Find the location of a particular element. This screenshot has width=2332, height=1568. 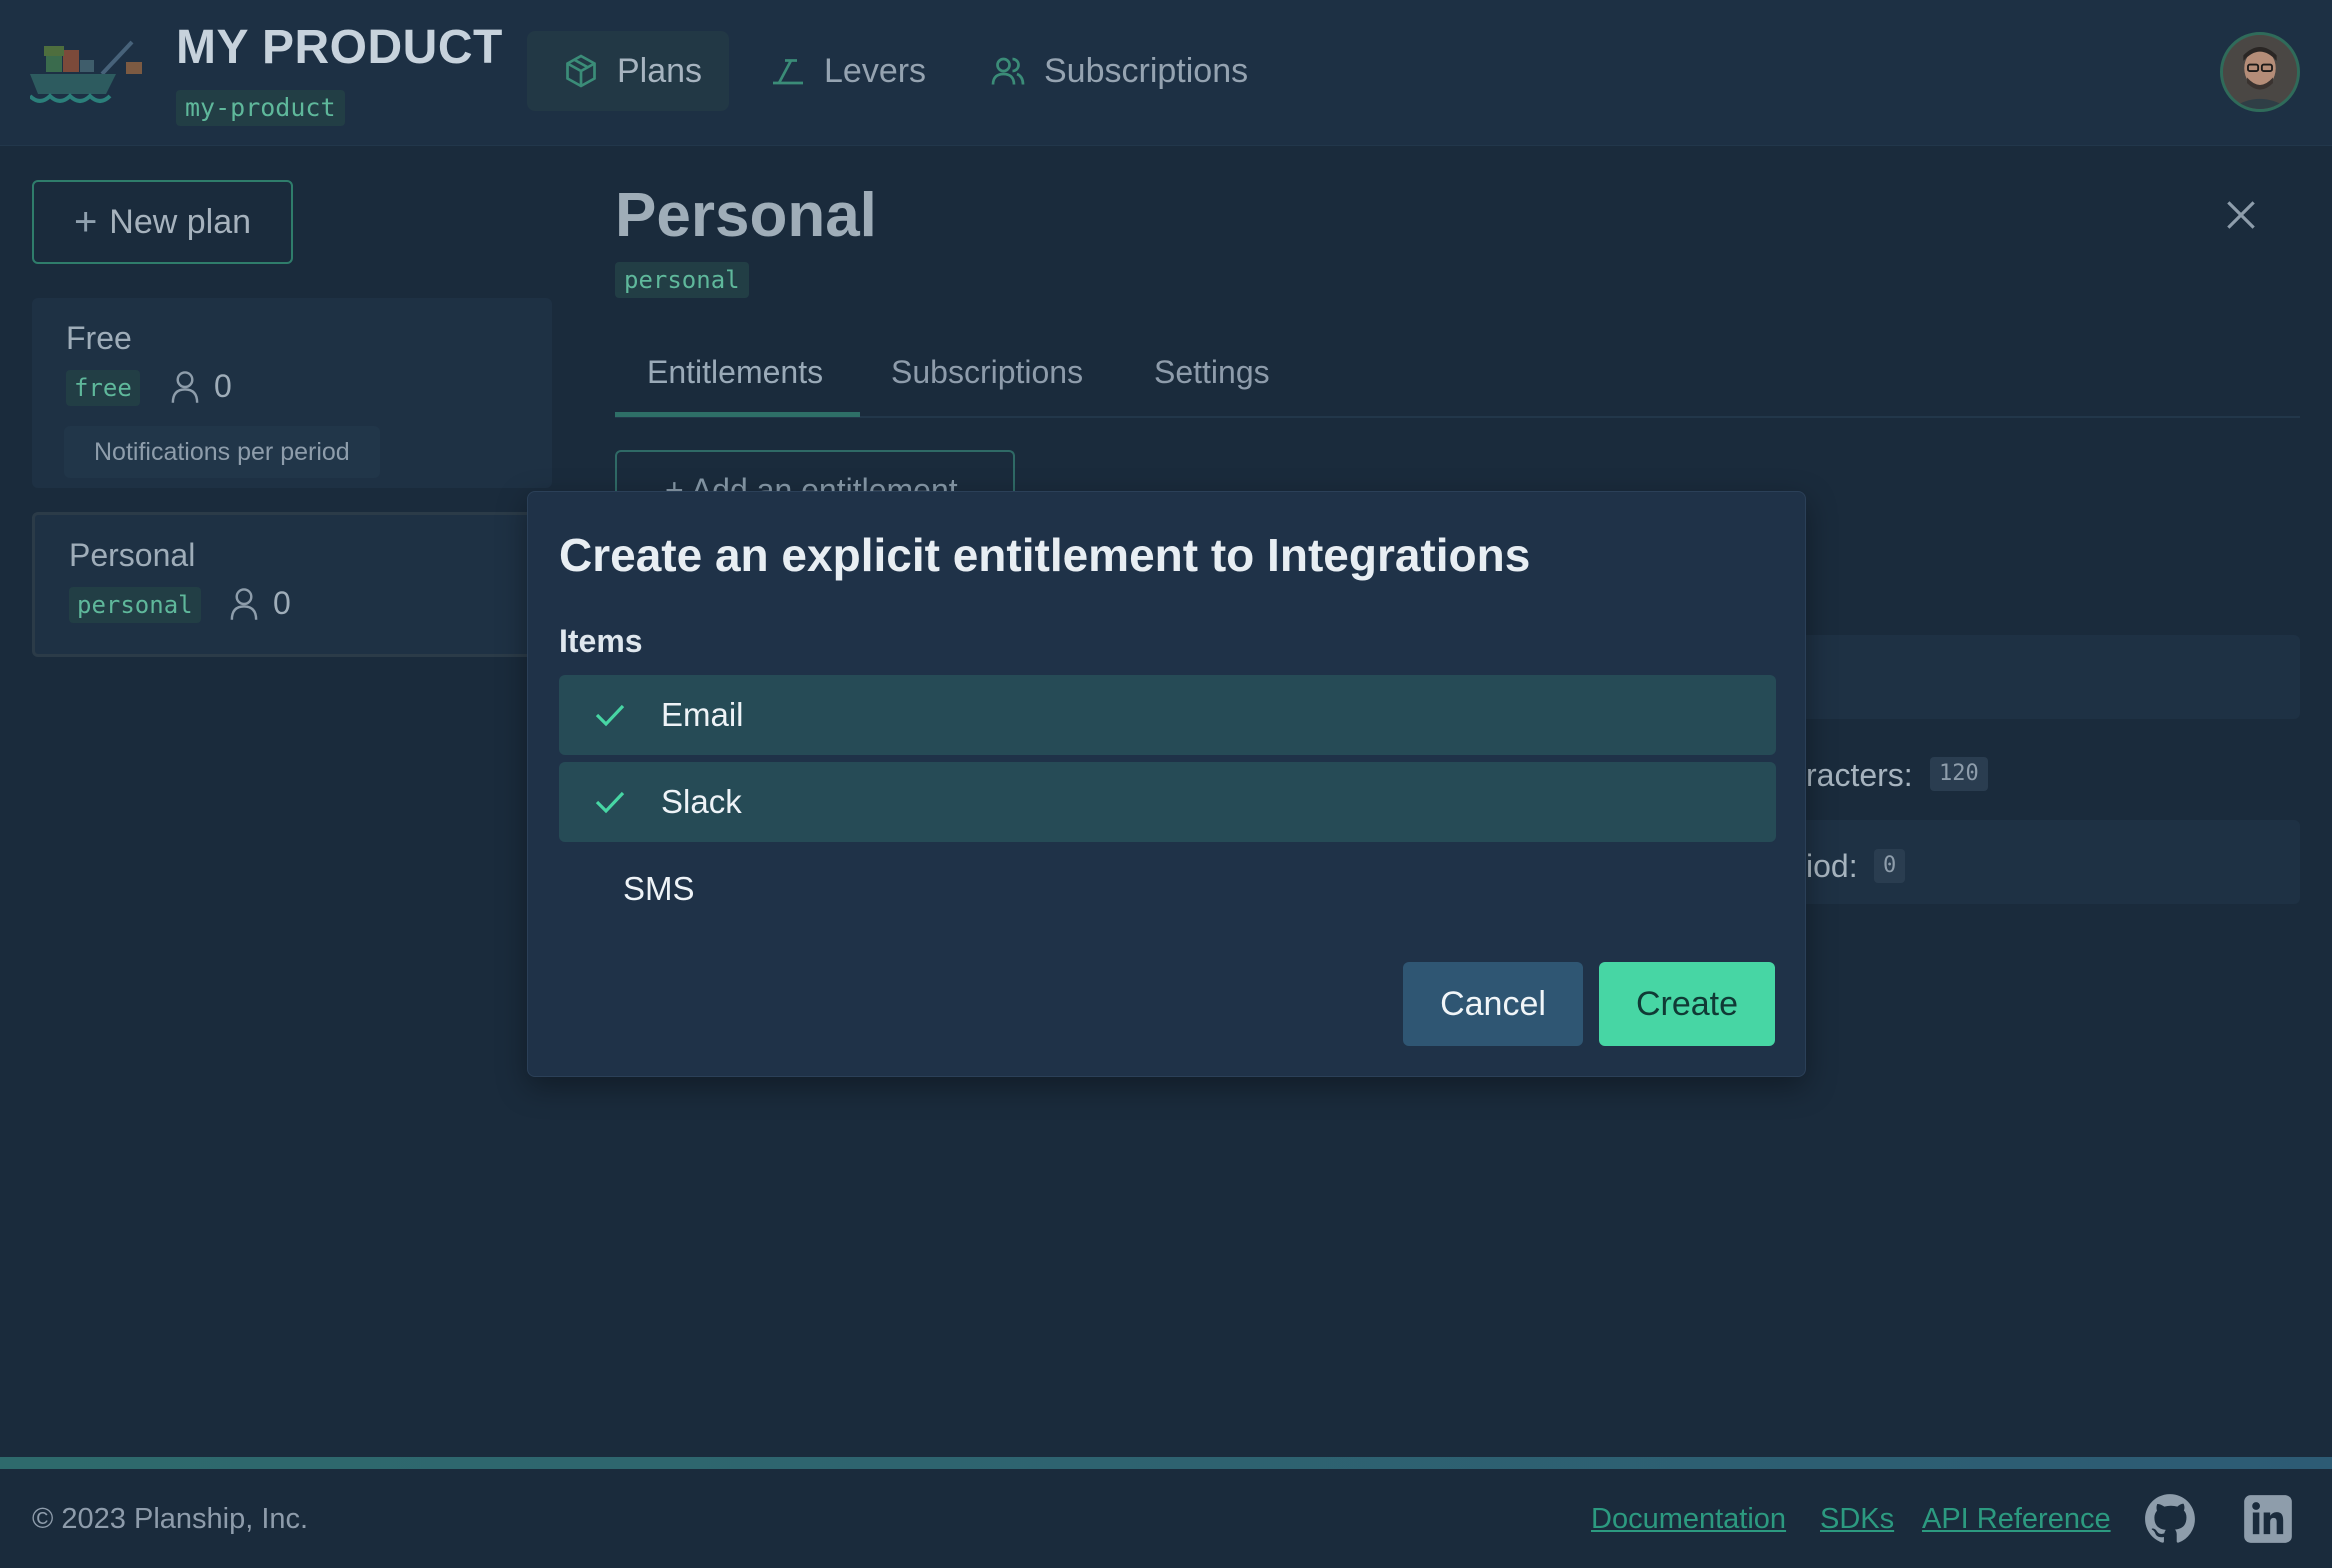

nav-levers-label: Levers is located at coordinates (875, 70).